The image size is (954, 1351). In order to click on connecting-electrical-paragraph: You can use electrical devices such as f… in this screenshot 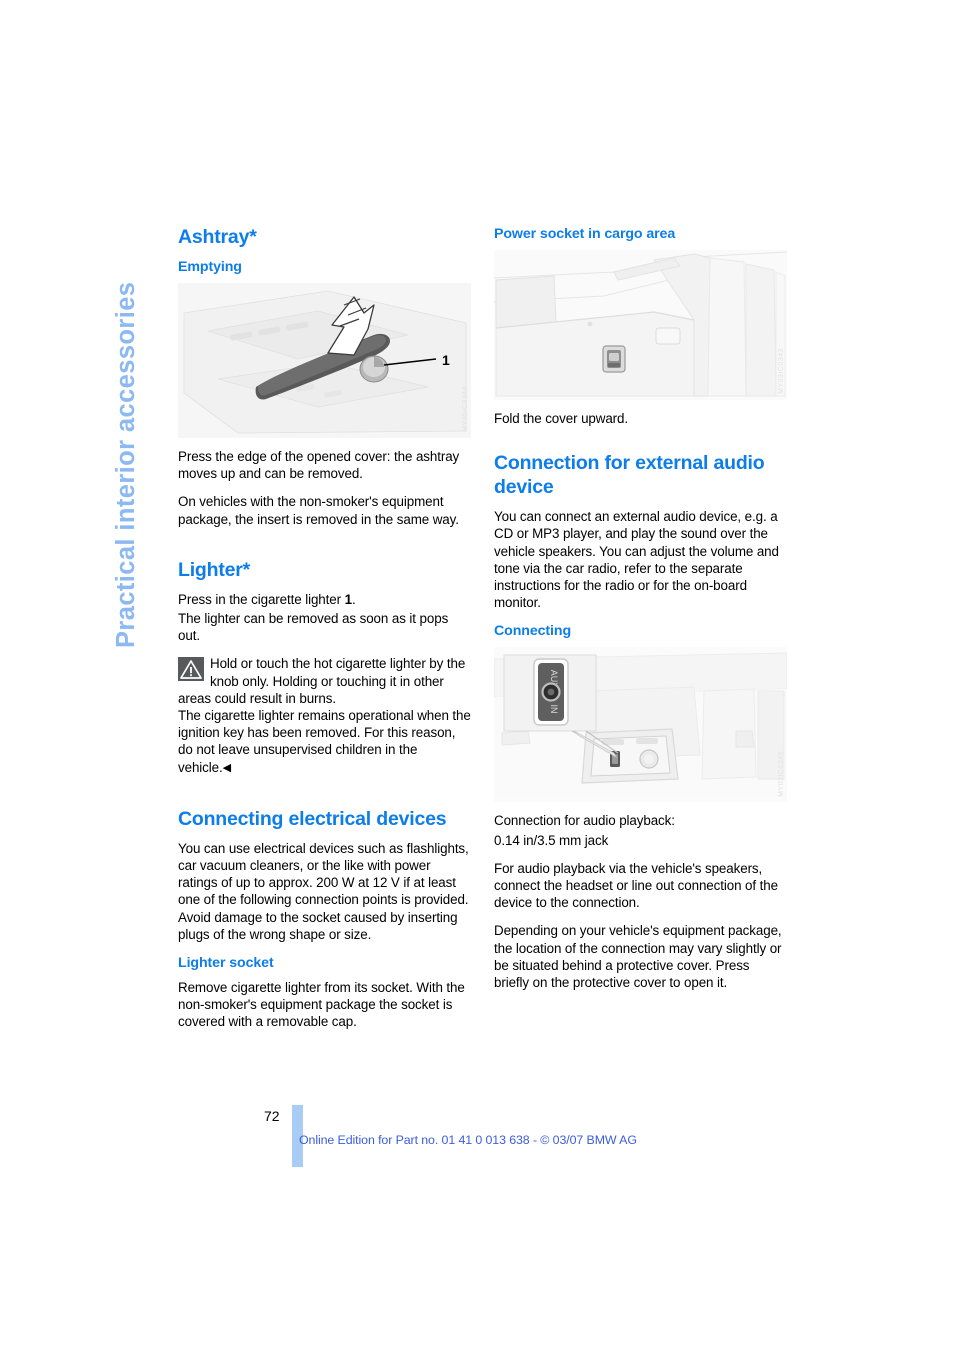, I will do `click(323, 891)`.